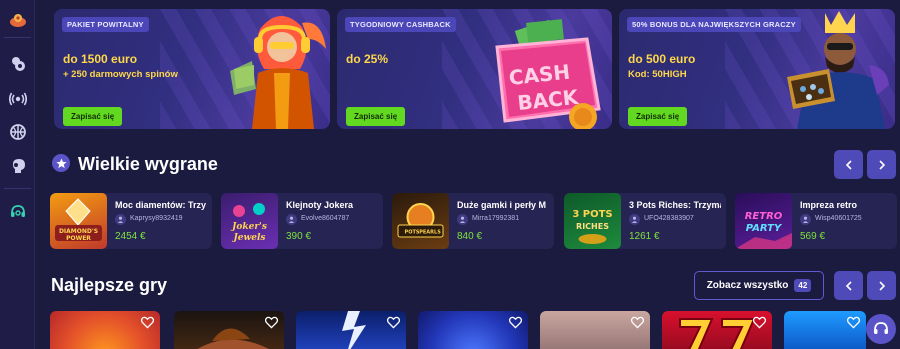 The height and width of the screenshot is (349, 900). I want to click on support-headset-icon, so click(18, 212).